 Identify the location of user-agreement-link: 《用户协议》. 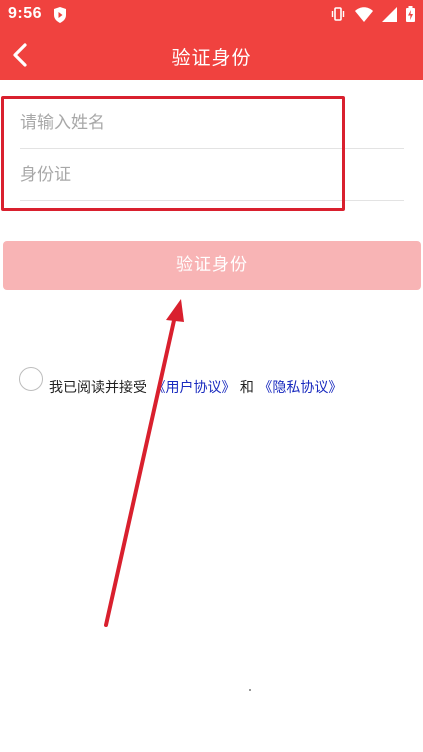
(193, 388).